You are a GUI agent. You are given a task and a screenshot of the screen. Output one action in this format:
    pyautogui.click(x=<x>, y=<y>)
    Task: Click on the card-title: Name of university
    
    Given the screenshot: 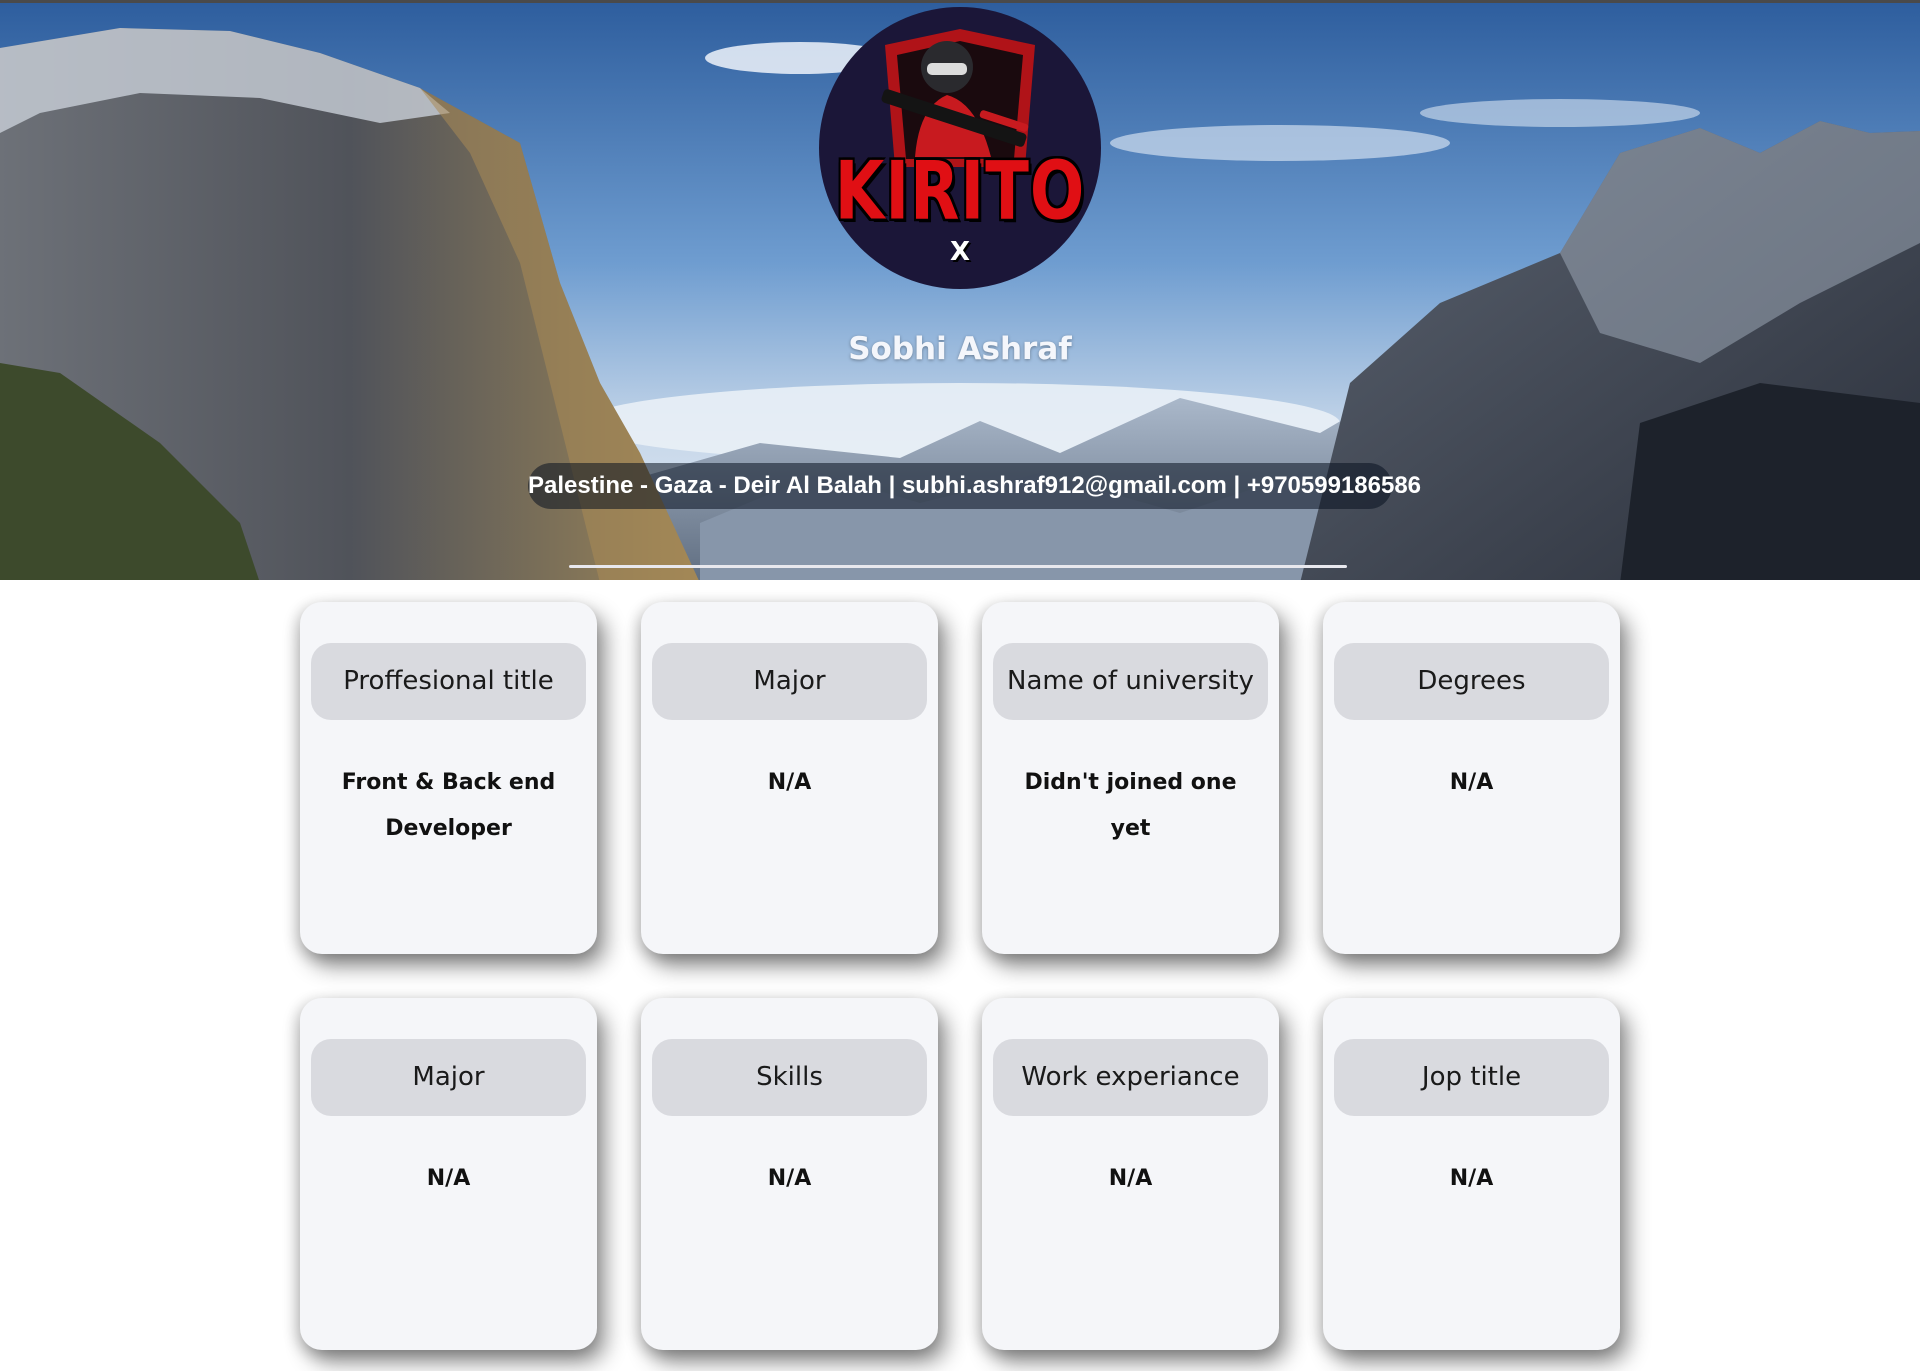 What is the action you would take?
    pyautogui.click(x=1130, y=681)
    